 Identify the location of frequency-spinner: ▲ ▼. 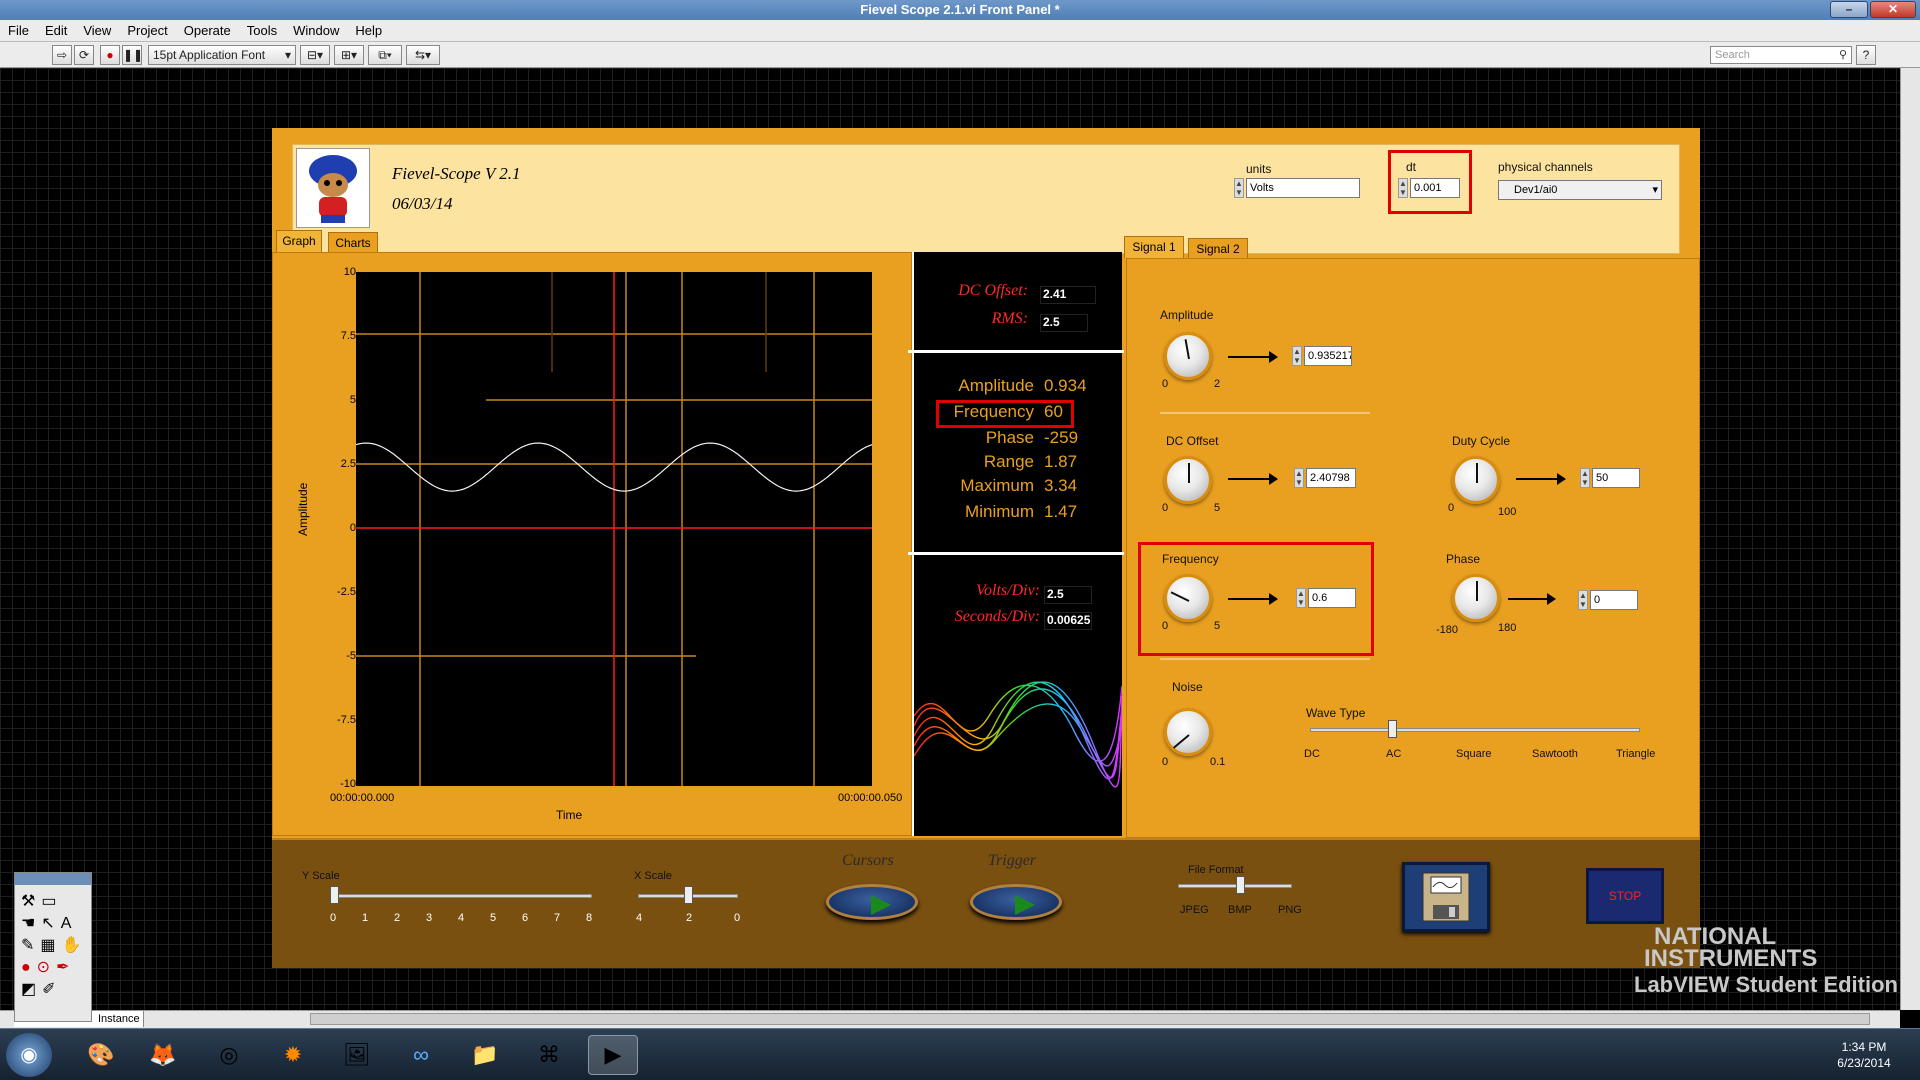
(1301, 598).